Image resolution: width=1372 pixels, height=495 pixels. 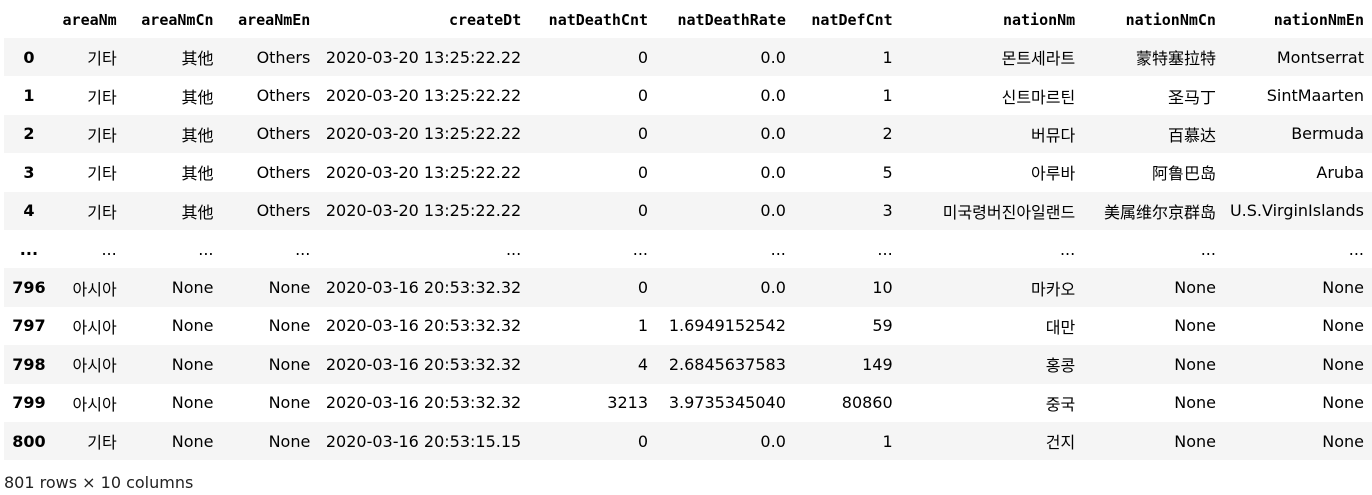 I want to click on table-cell: 蒙特塞拉特, so click(x=1175, y=59).